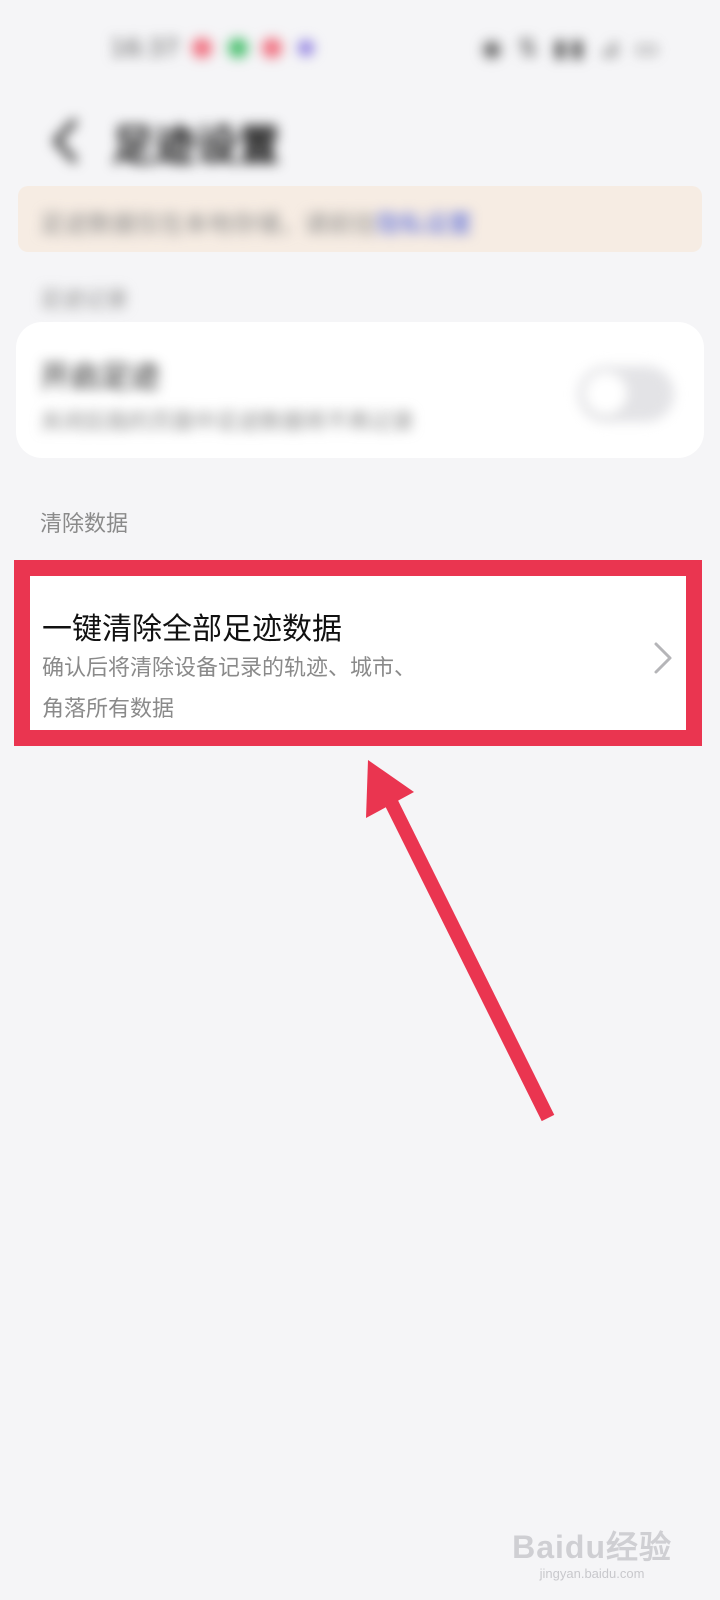 The height and width of the screenshot is (1600, 720). Describe the element at coordinates (84, 524) in the screenshot. I see `section-label-clear: 清除数据` at that location.